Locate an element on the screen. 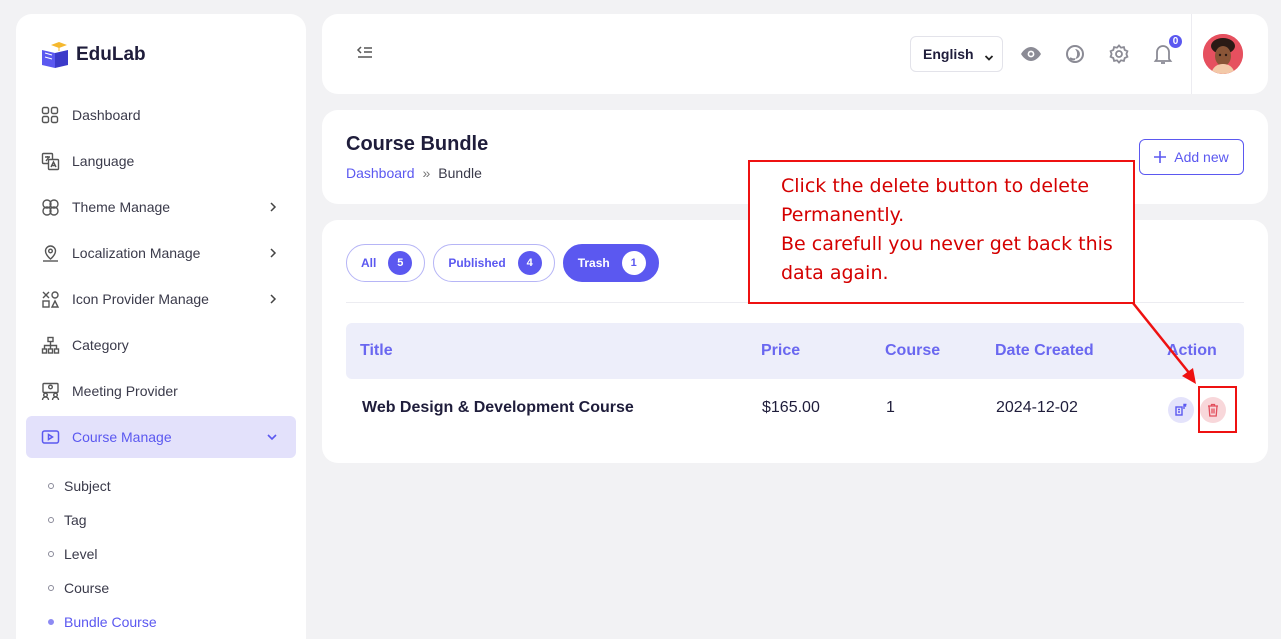 The image size is (1281, 639). submenu-item-level: Level is located at coordinates (102, 554).